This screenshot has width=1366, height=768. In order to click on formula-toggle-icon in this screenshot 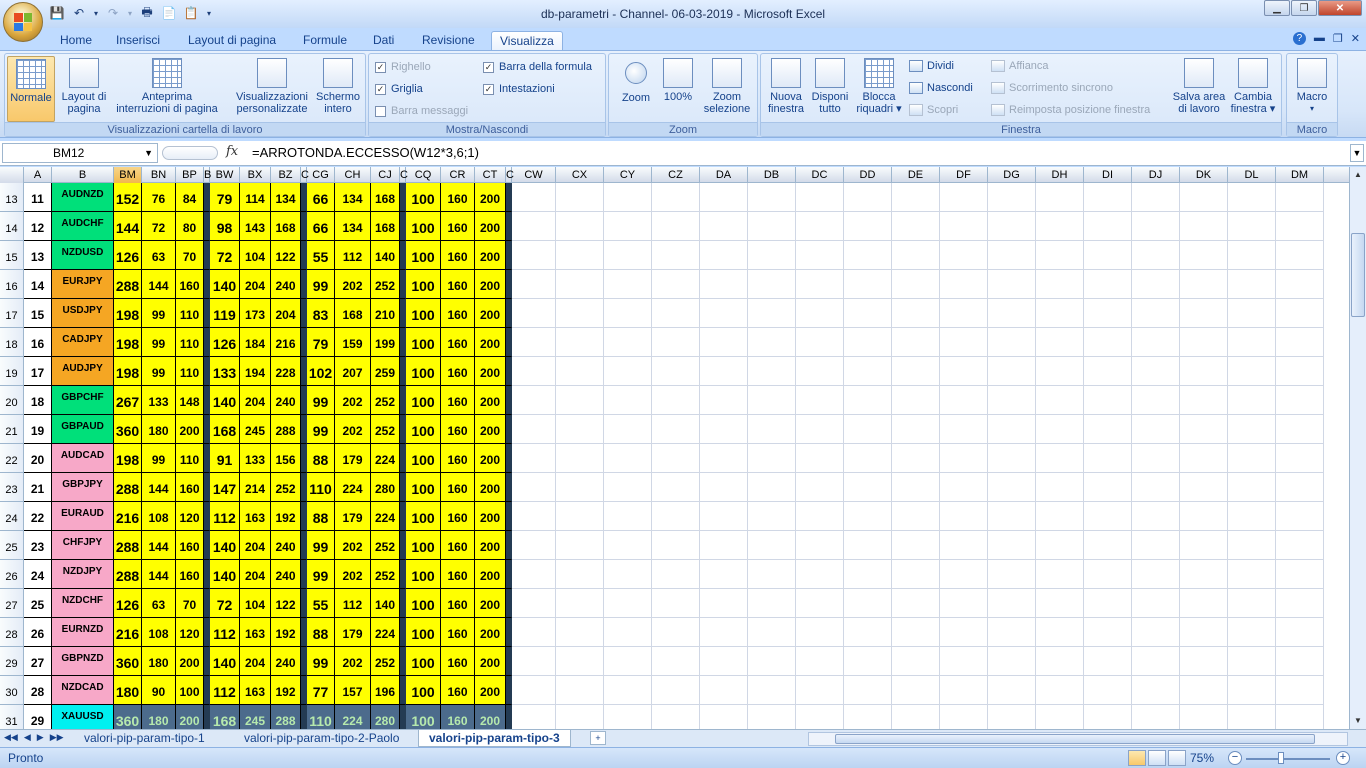, I will do `click(190, 153)`.